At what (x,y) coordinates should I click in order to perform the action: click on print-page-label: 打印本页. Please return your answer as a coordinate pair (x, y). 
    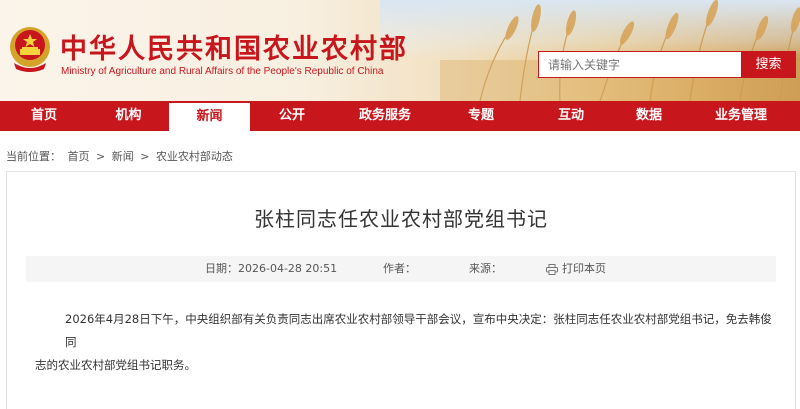
    Looking at the image, I should click on (584, 268).